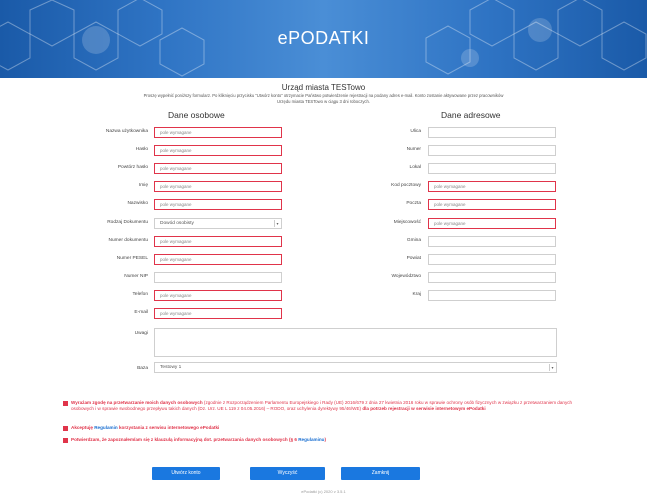 Image resolution: width=647 pixels, height=497 pixels. Describe the element at coordinates (218, 187) in the screenshot. I see `imie-input: pole wymagane` at that location.